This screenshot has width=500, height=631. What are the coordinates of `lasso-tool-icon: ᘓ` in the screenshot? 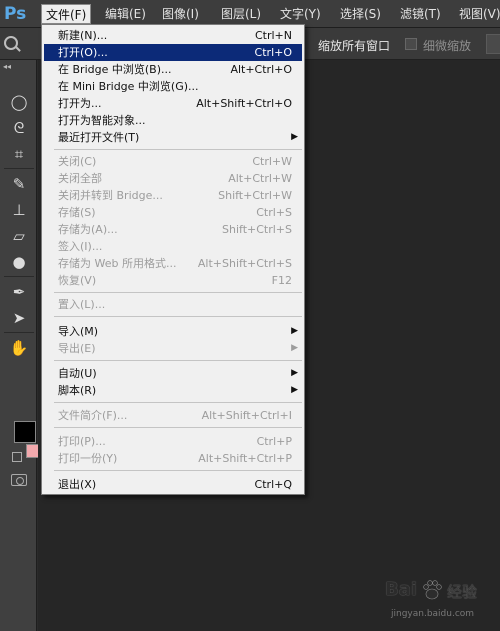 It's located at (19, 128).